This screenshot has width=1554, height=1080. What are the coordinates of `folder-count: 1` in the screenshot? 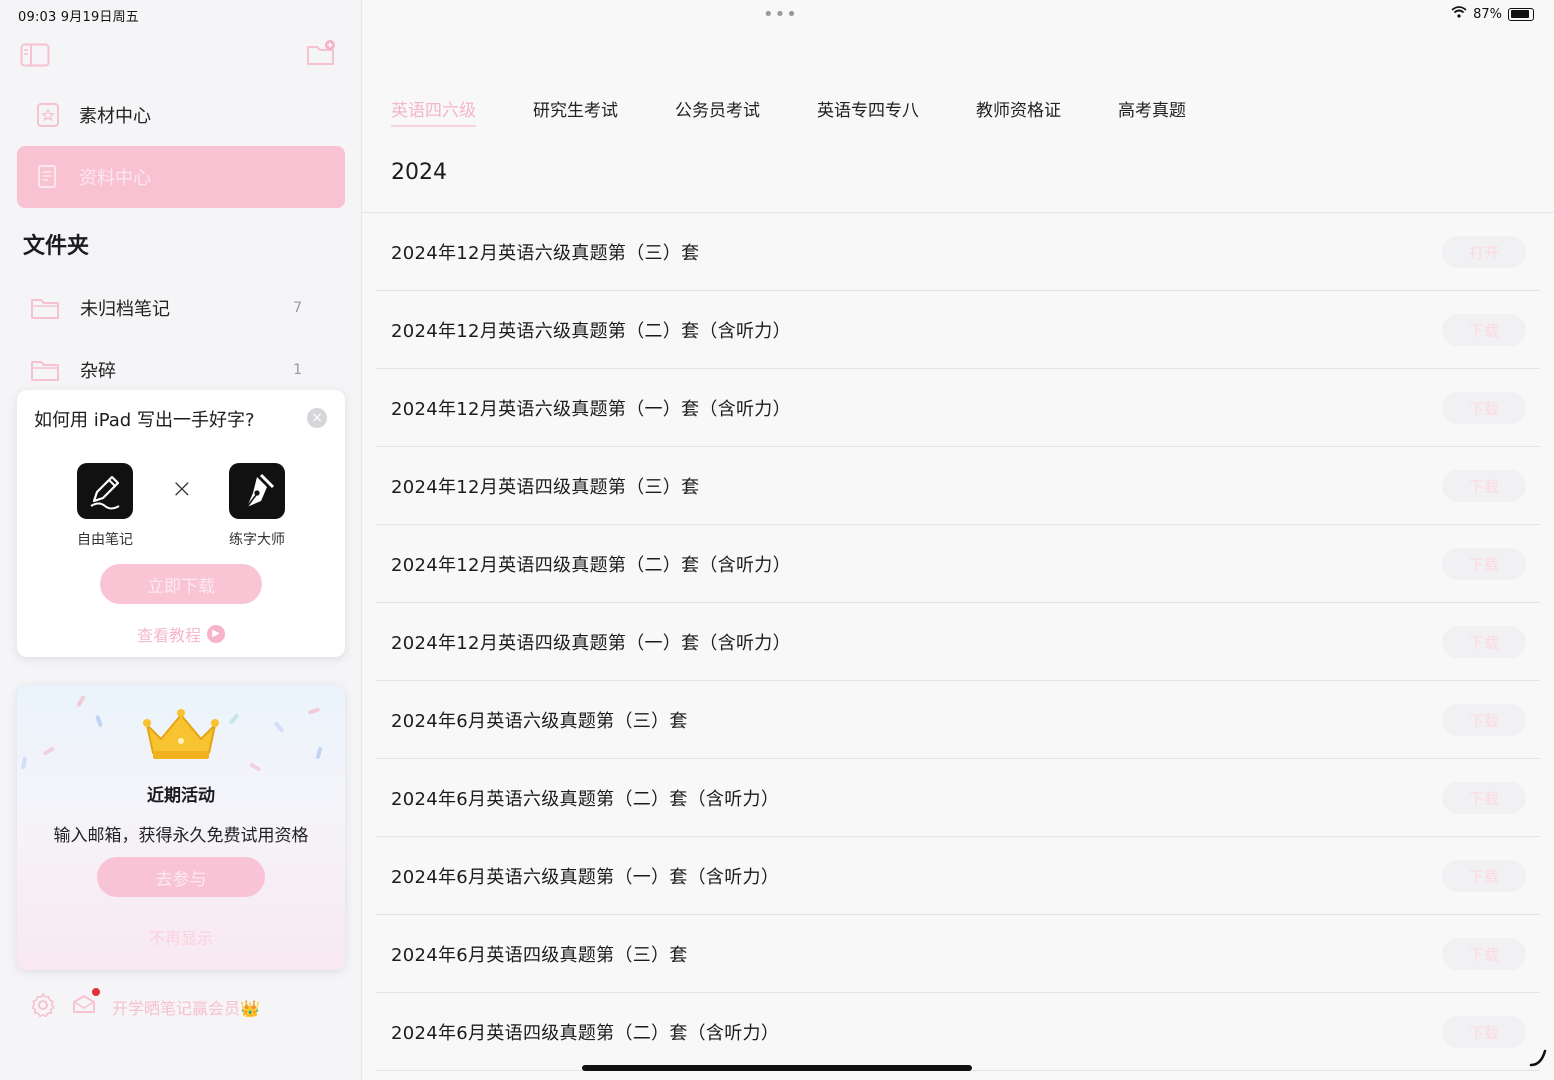 It's located at (297, 370).